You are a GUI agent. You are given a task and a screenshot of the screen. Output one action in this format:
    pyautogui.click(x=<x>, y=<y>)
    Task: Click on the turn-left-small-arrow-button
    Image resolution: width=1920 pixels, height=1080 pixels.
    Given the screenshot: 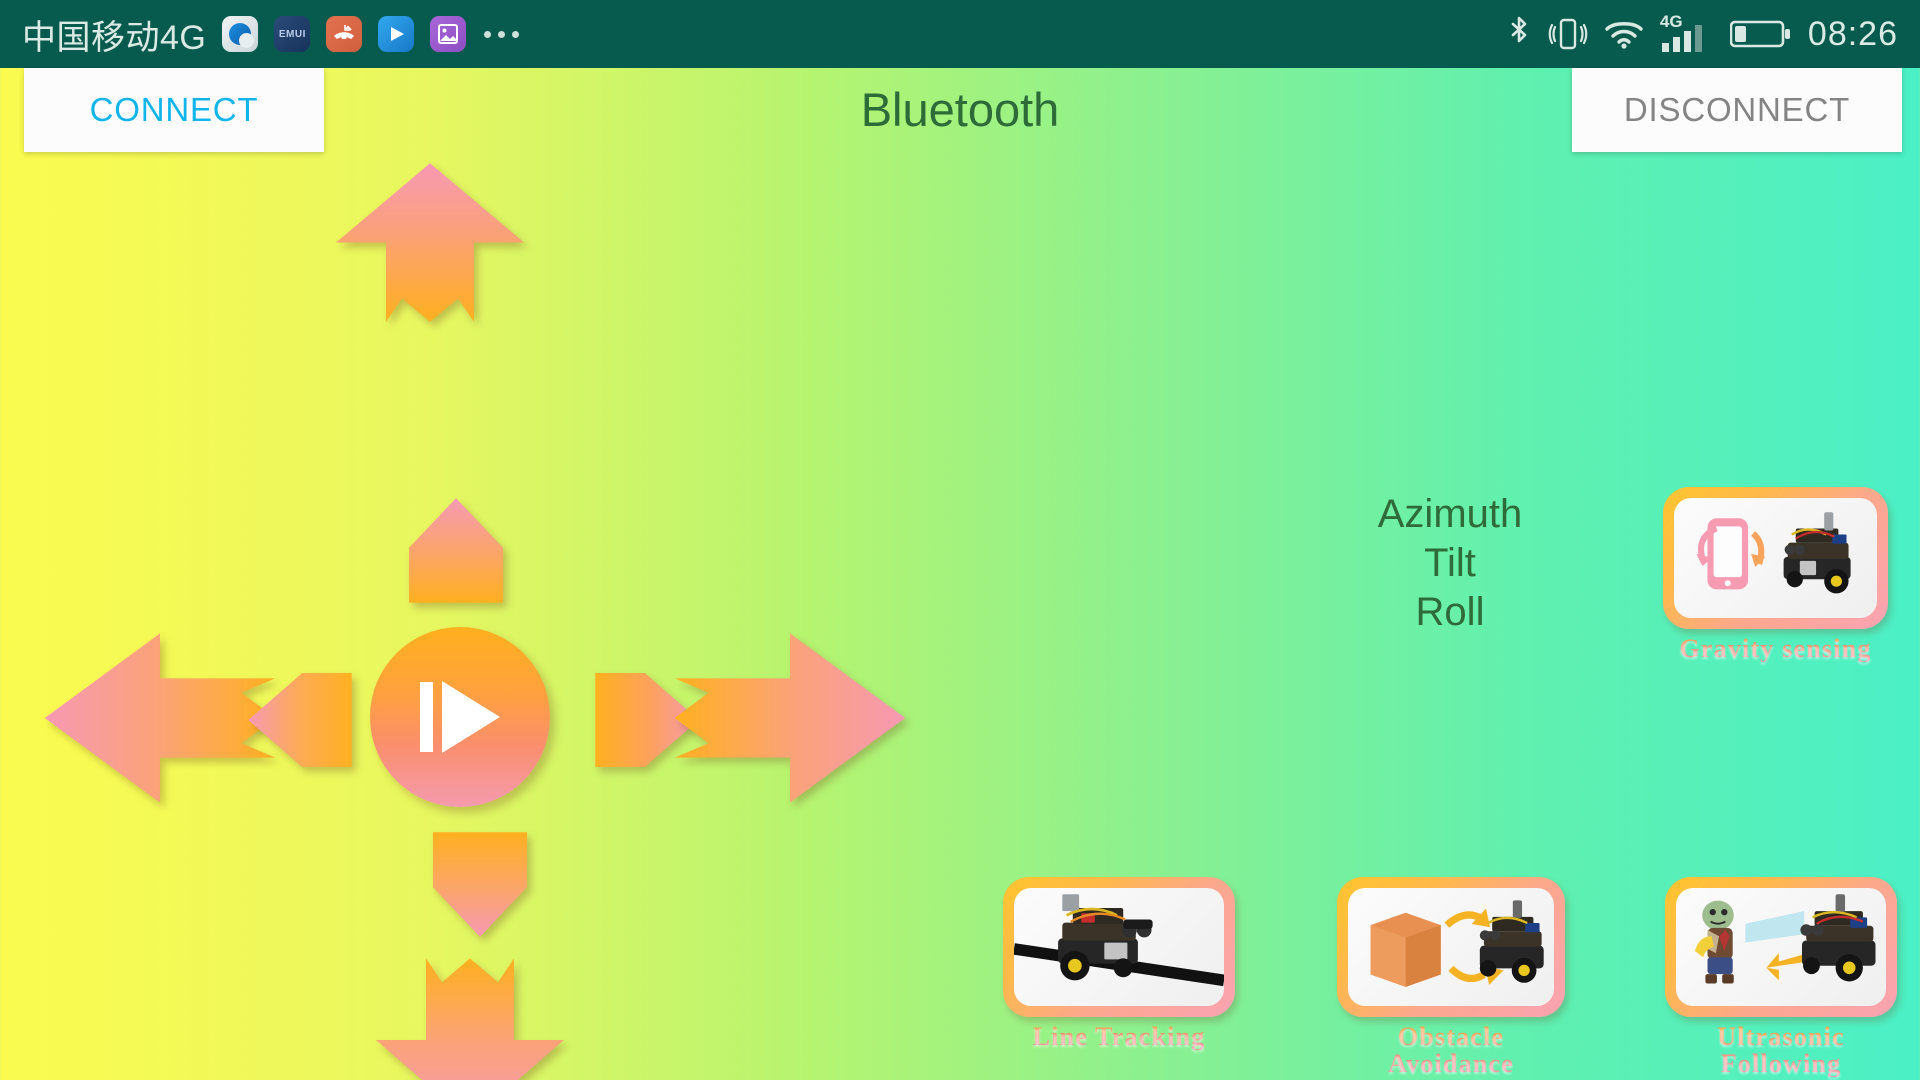 What is the action you would take?
    pyautogui.click(x=300, y=720)
    